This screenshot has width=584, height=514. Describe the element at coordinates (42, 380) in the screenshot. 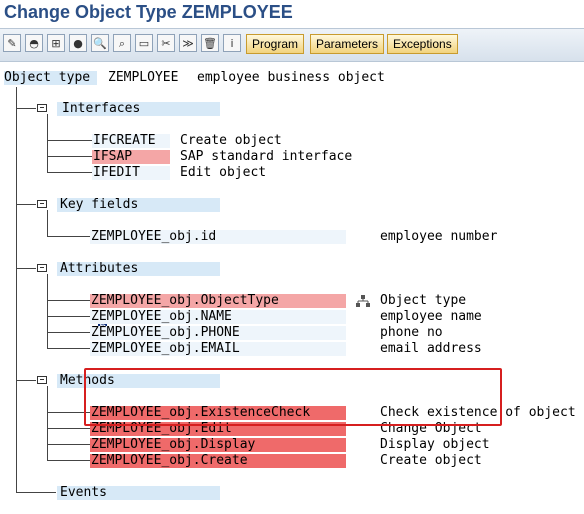

I see `collapse-methods-icon` at that location.